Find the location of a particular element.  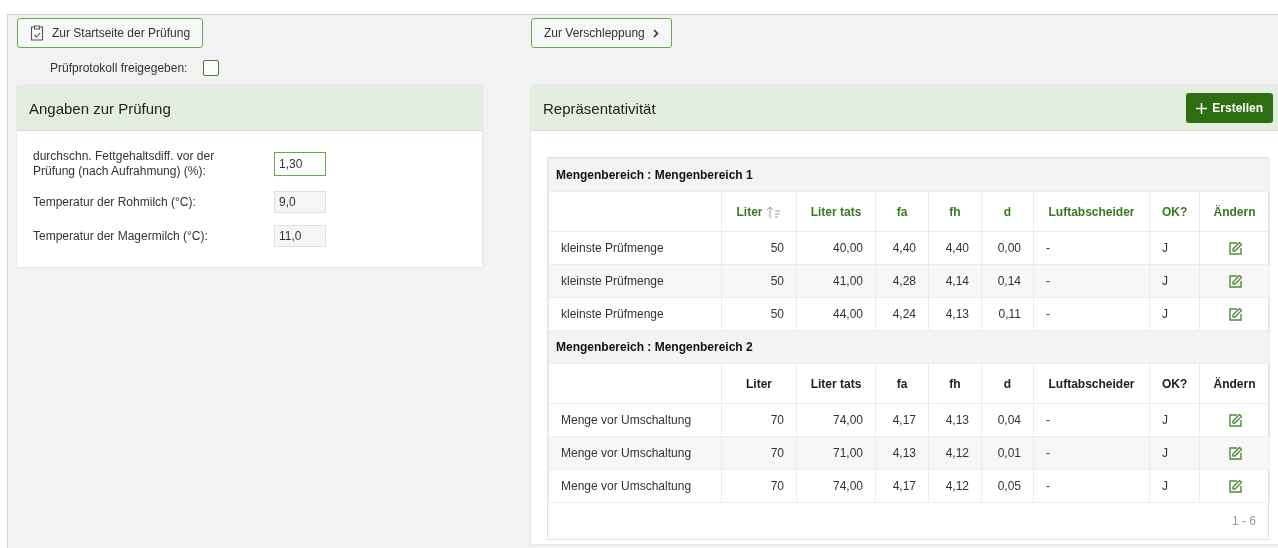

input-field: 11,0 is located at coordinates (300, 236).